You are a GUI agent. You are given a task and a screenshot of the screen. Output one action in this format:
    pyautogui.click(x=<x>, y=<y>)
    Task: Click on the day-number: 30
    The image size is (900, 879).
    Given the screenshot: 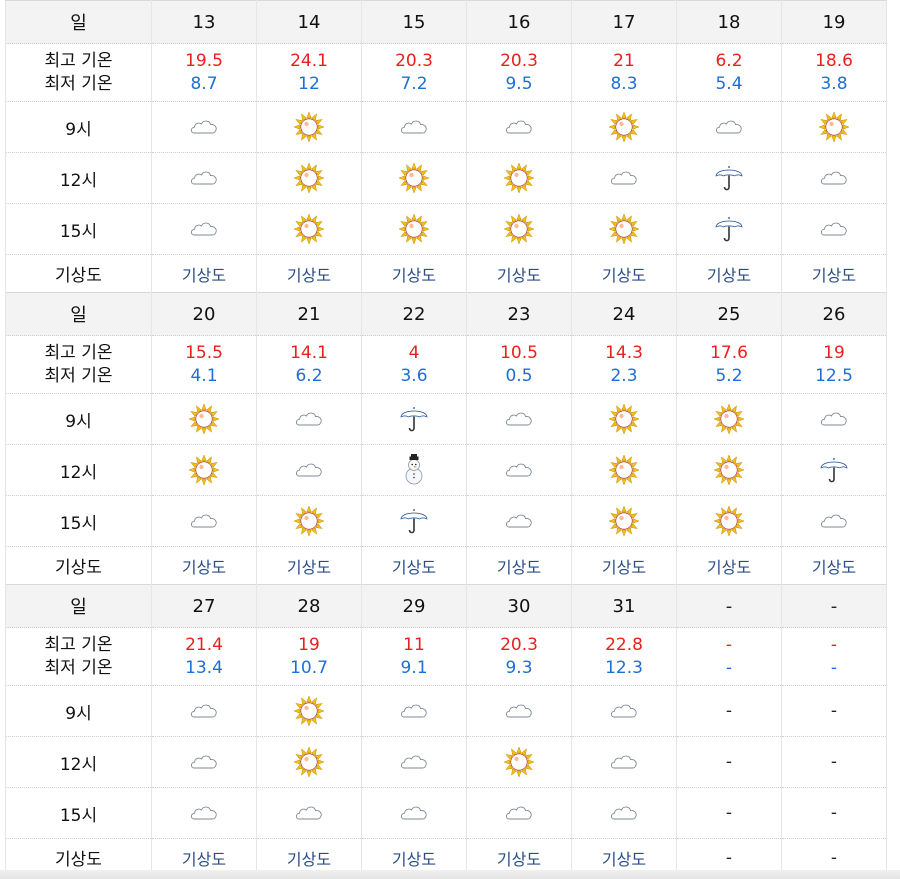 What is the action you would take?
    pyautogui.click(x=519, y=606)
    